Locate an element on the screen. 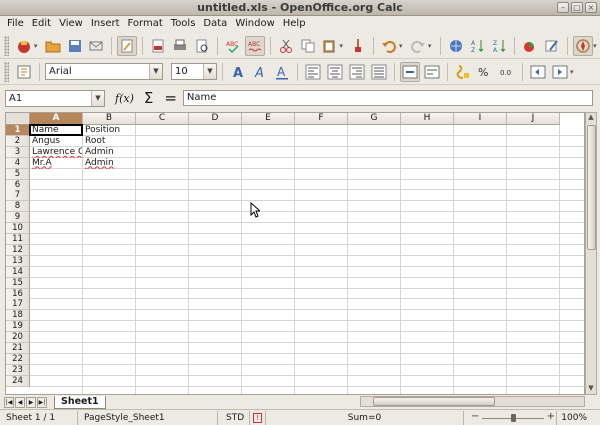 The width and height of the screenshot is (600, 425). row-header-4: 4 is located at coordinates (18, 163).